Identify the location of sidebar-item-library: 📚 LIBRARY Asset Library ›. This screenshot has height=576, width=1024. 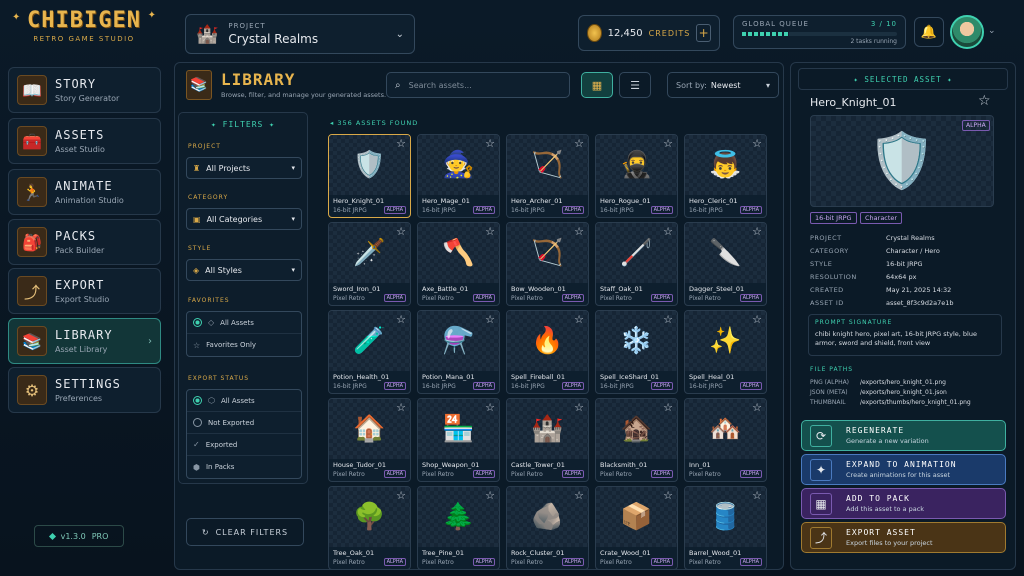
(84, 341).